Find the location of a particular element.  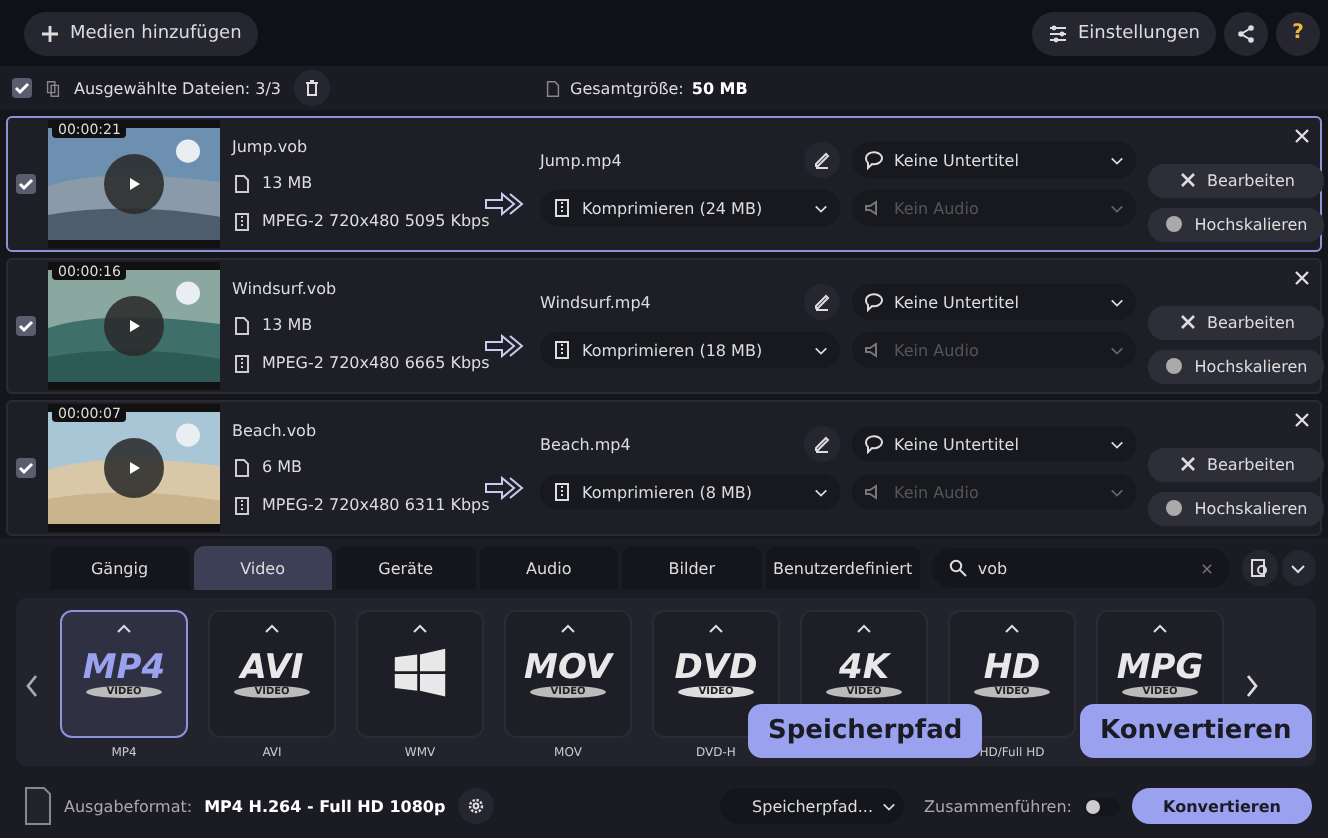

compression-dropdown: Komprimieren (8 MB) is located at coordinates (690, 492).